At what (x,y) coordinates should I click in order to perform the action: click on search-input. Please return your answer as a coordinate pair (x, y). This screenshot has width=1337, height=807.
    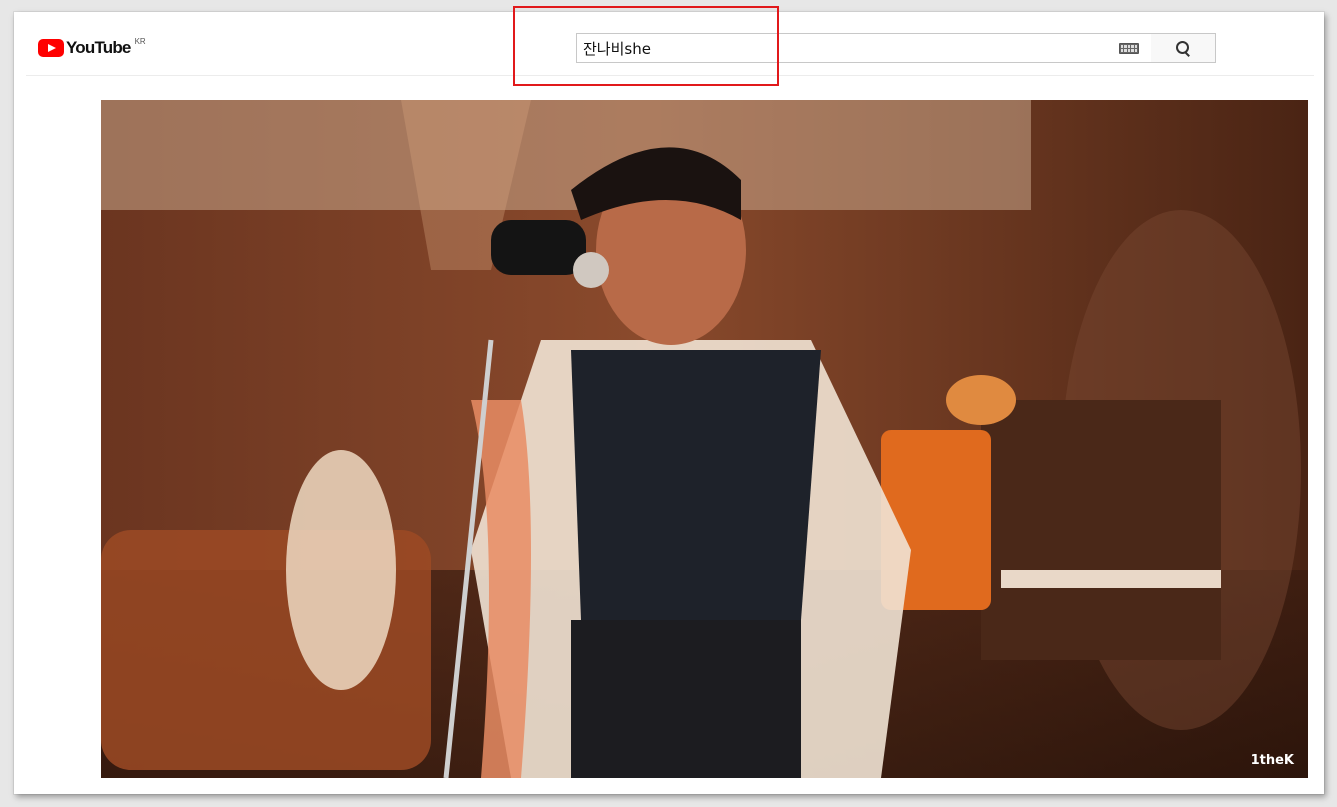
    Looking at the image, I should click on (848, 48).